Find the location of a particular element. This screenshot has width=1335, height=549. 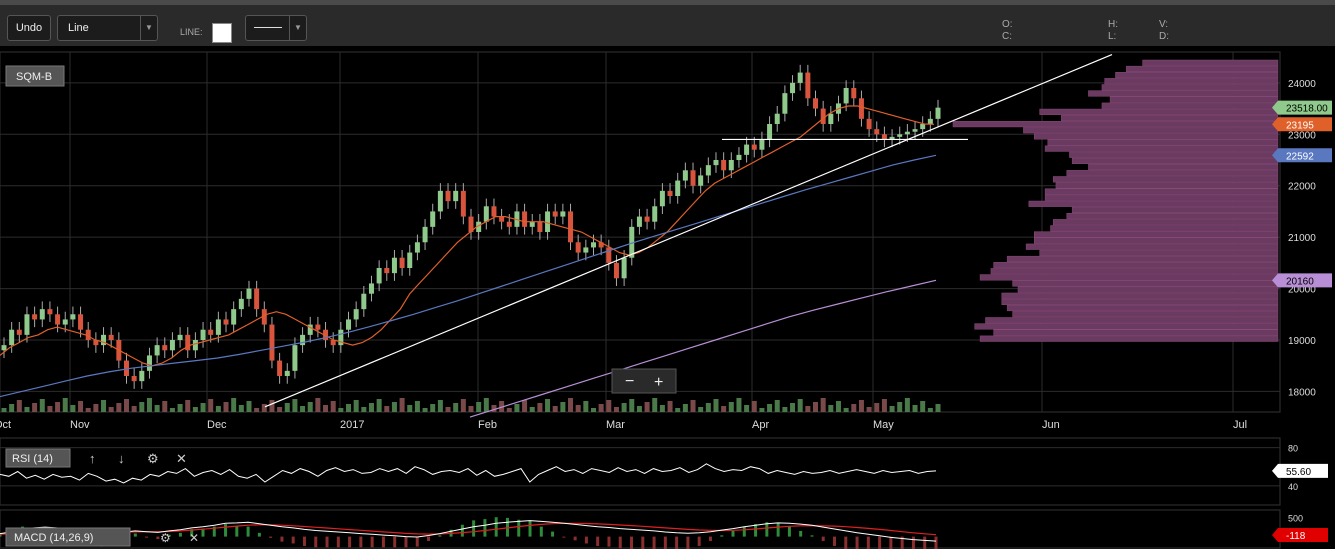

move-down-icon: ↓ is located at coordinates (121, 458).